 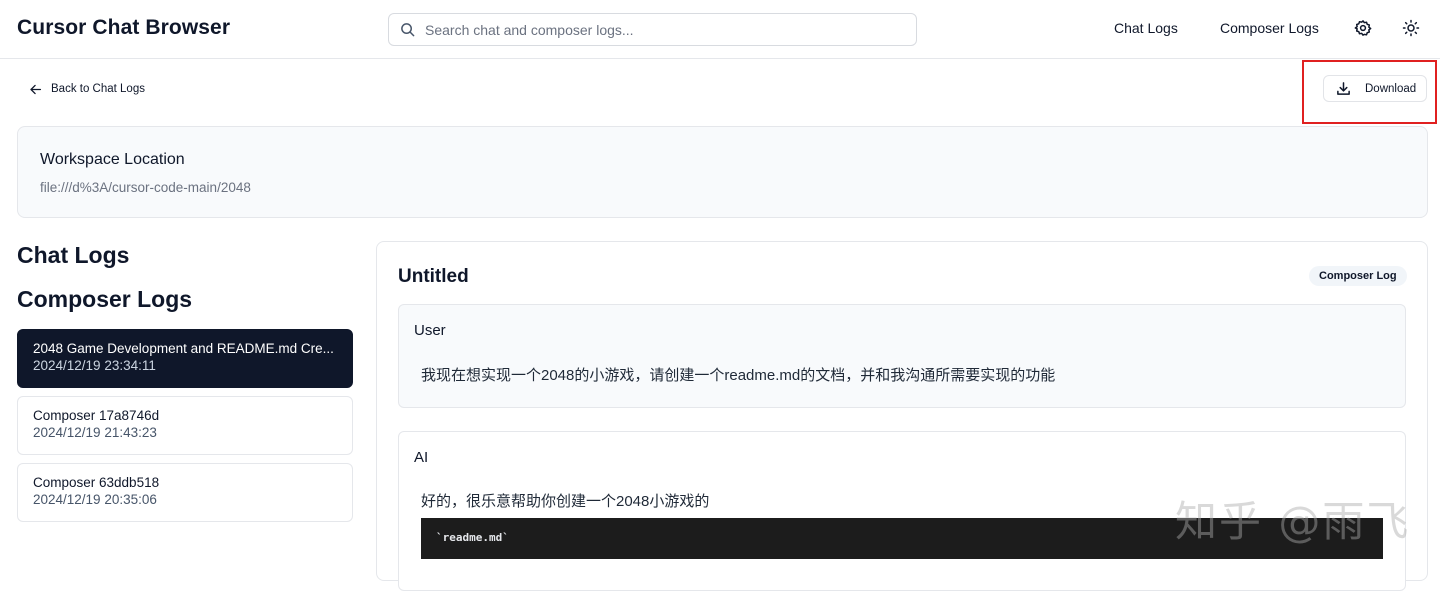 I want to click on composer-log-item: Composer 63ddb518 2024/12/19 20:35:06, so click(x=185, y=492).